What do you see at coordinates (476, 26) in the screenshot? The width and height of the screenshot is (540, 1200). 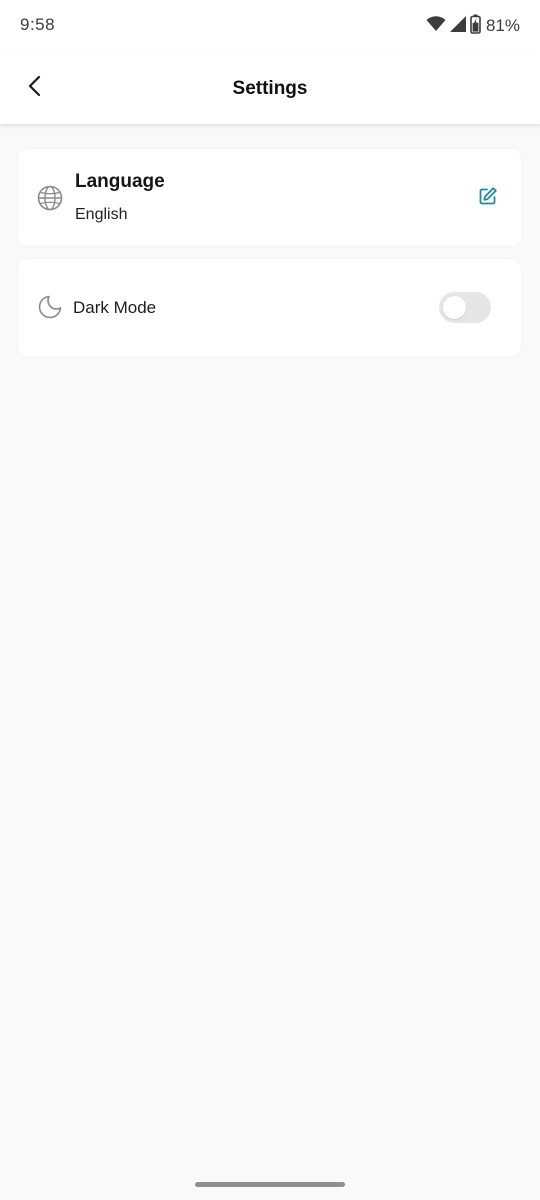 I see `battery-icon` at bounding box center [476, 26].